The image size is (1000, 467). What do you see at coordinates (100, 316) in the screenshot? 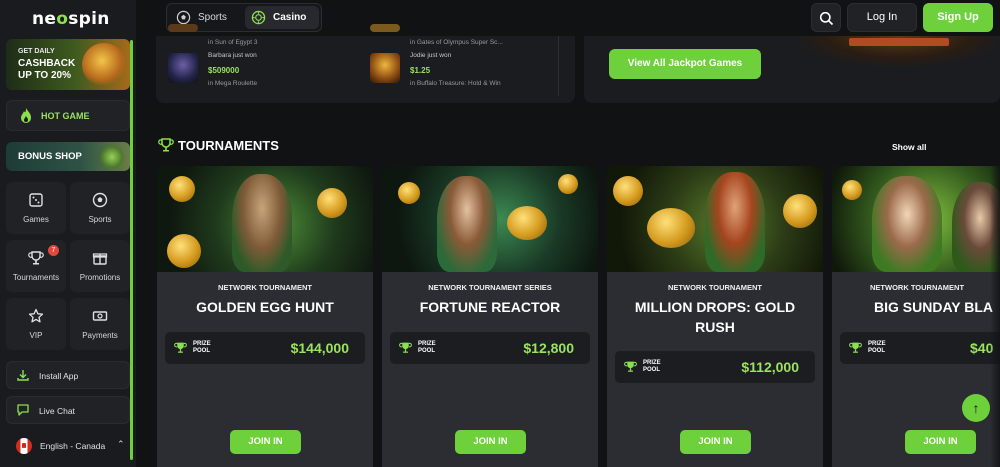
I see `cash-icon` at bounding box center [100, 316].